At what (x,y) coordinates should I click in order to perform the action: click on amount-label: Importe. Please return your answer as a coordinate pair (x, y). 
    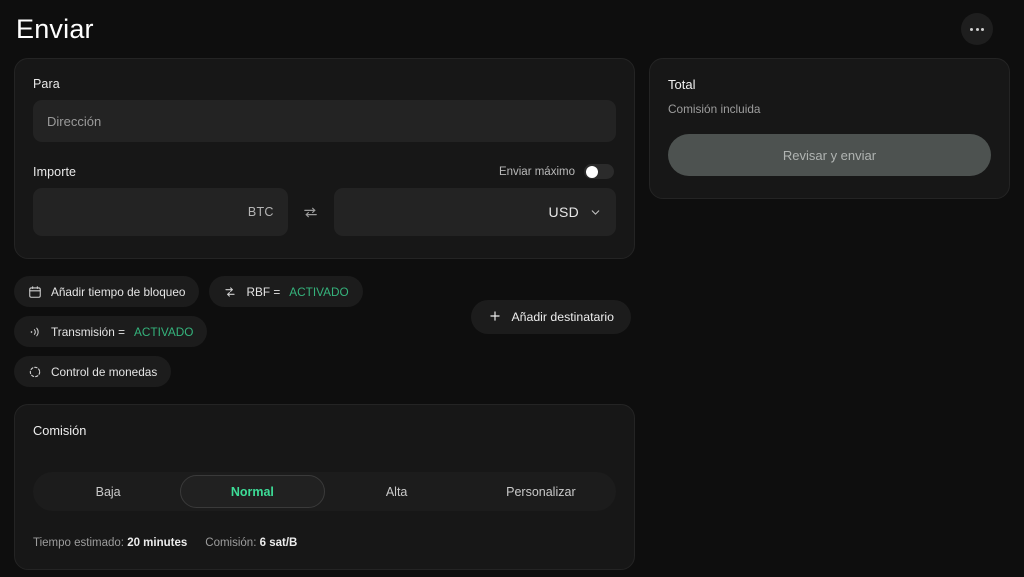
    Looking at the image, I should click on (55, 171).